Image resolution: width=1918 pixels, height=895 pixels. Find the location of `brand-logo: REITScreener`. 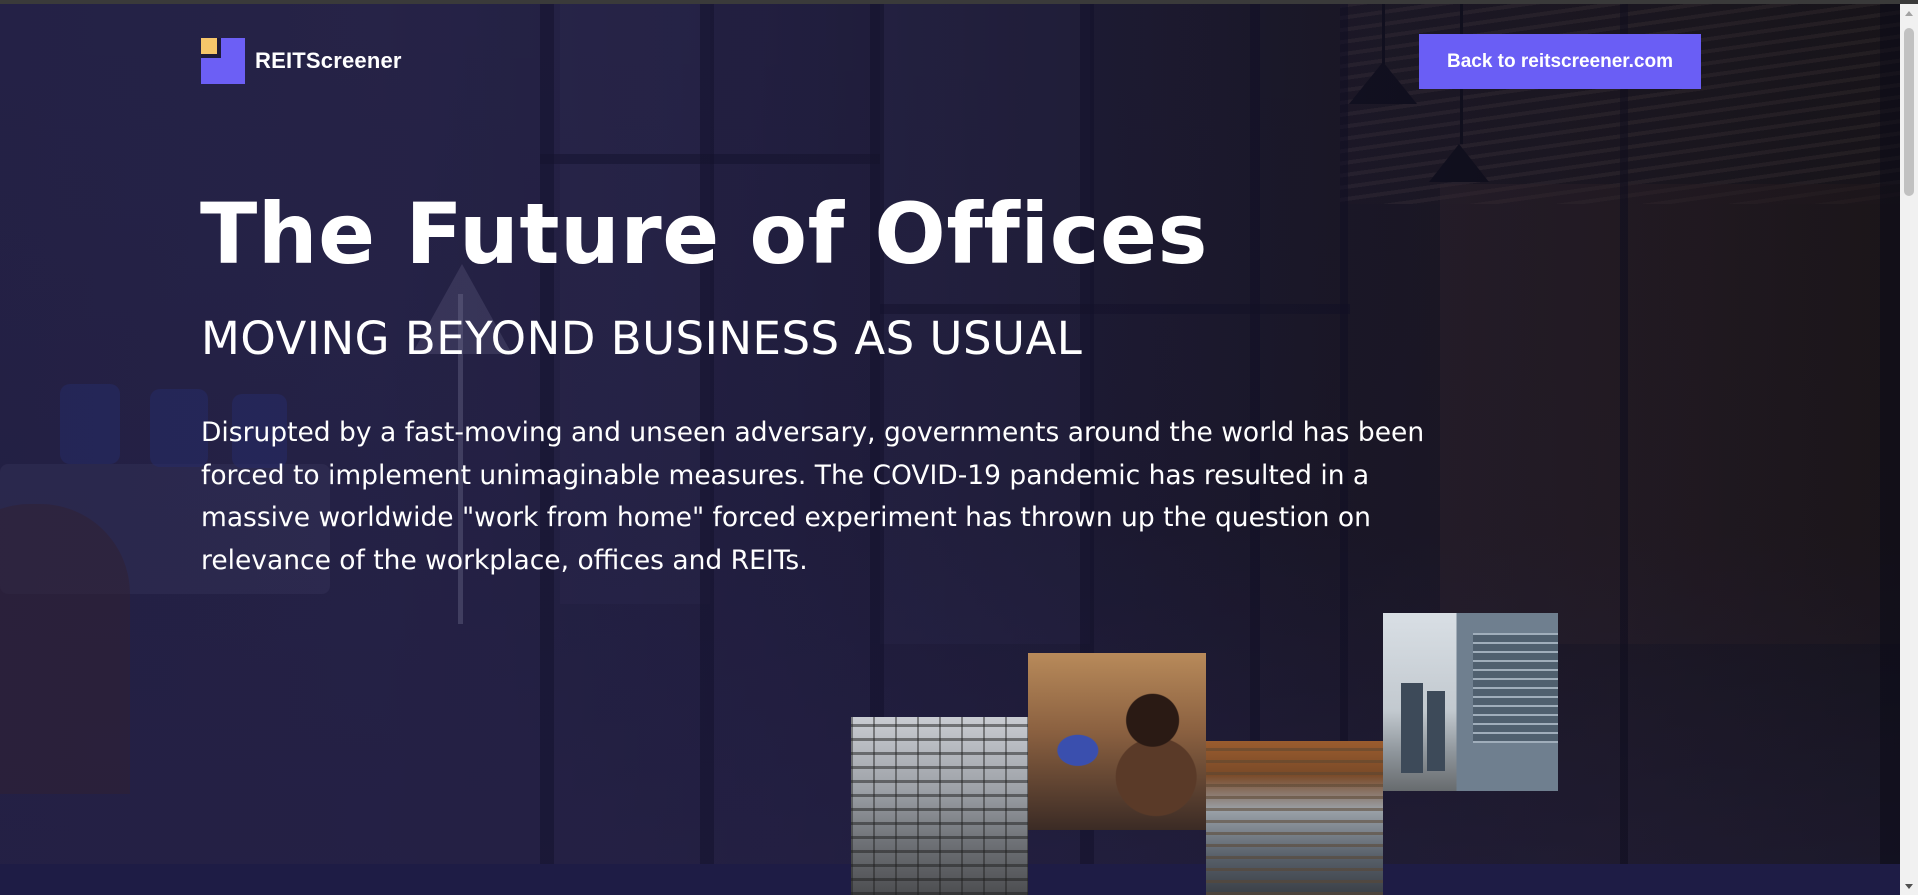

brand-logo: REITScreener is located at coordinates (301, 61).